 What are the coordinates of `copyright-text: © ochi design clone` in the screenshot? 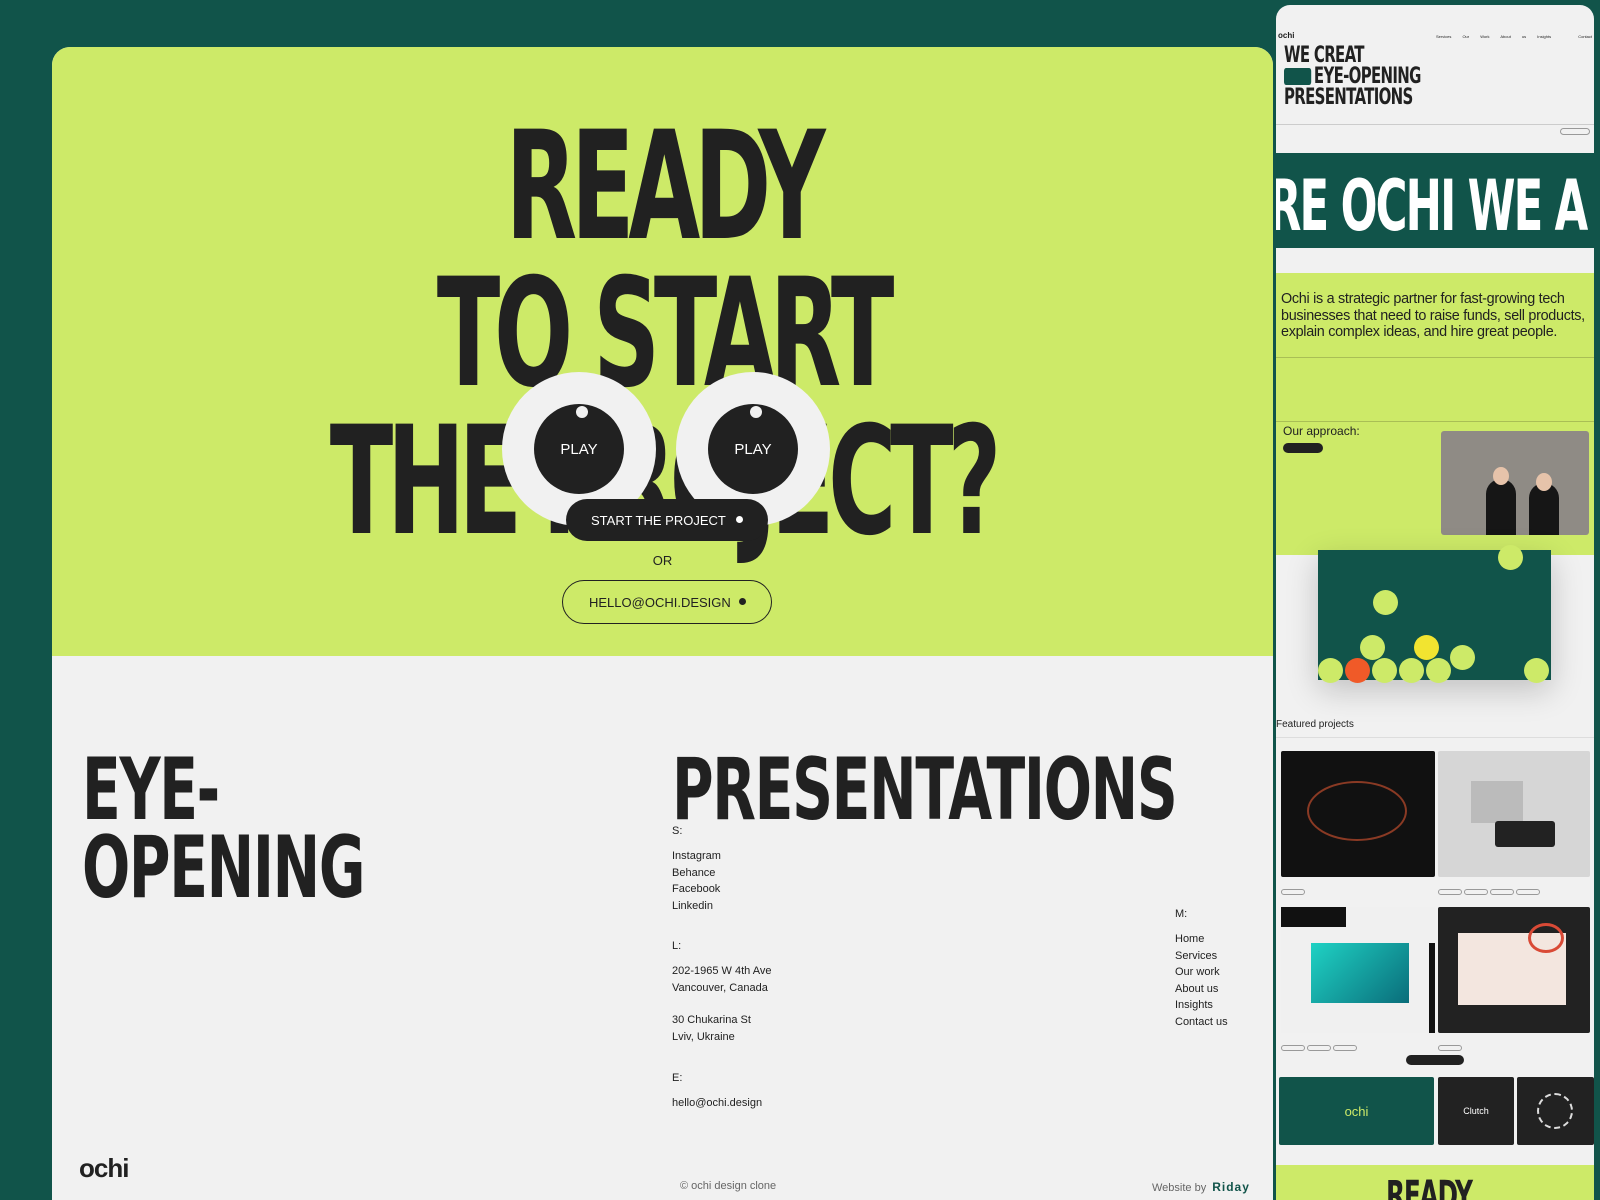 It's located at (728, 1186).